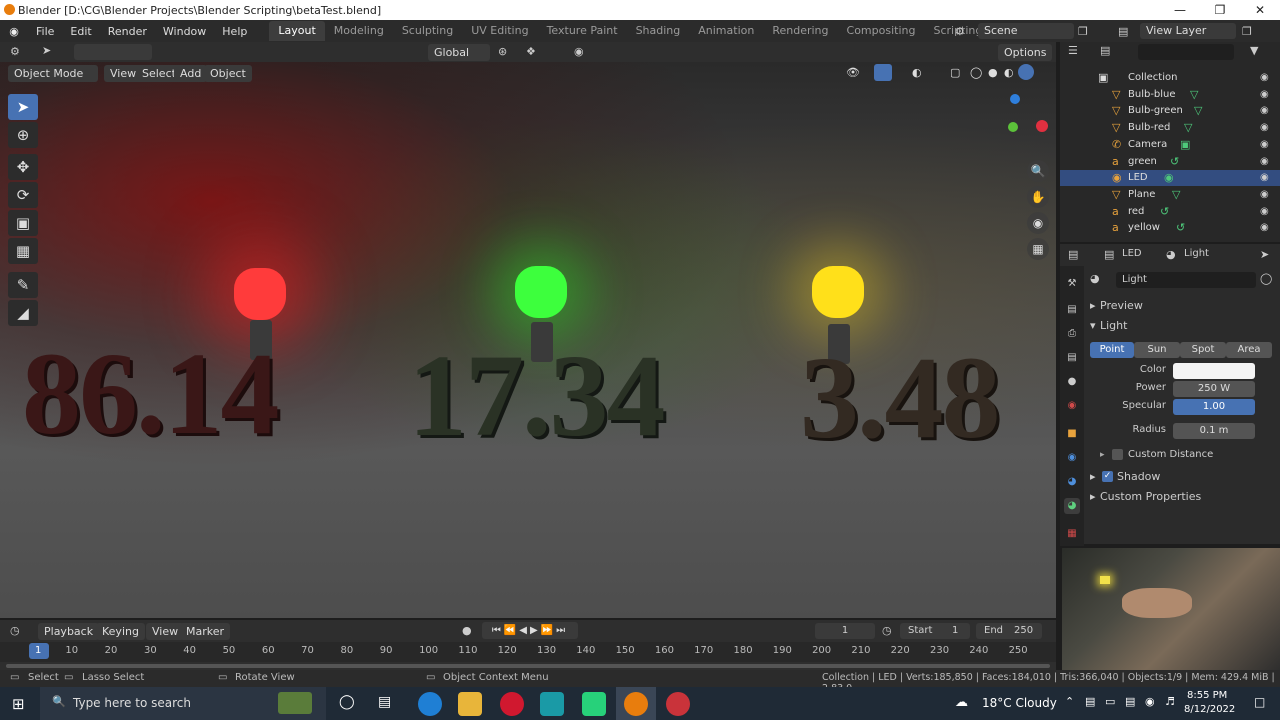 This screenshot has width=1280, height=720. What do you see at coordinates (15, 630) in the screenshot?
I see `timeline-editor-icon: ◷` at bounding box center [15, 630].